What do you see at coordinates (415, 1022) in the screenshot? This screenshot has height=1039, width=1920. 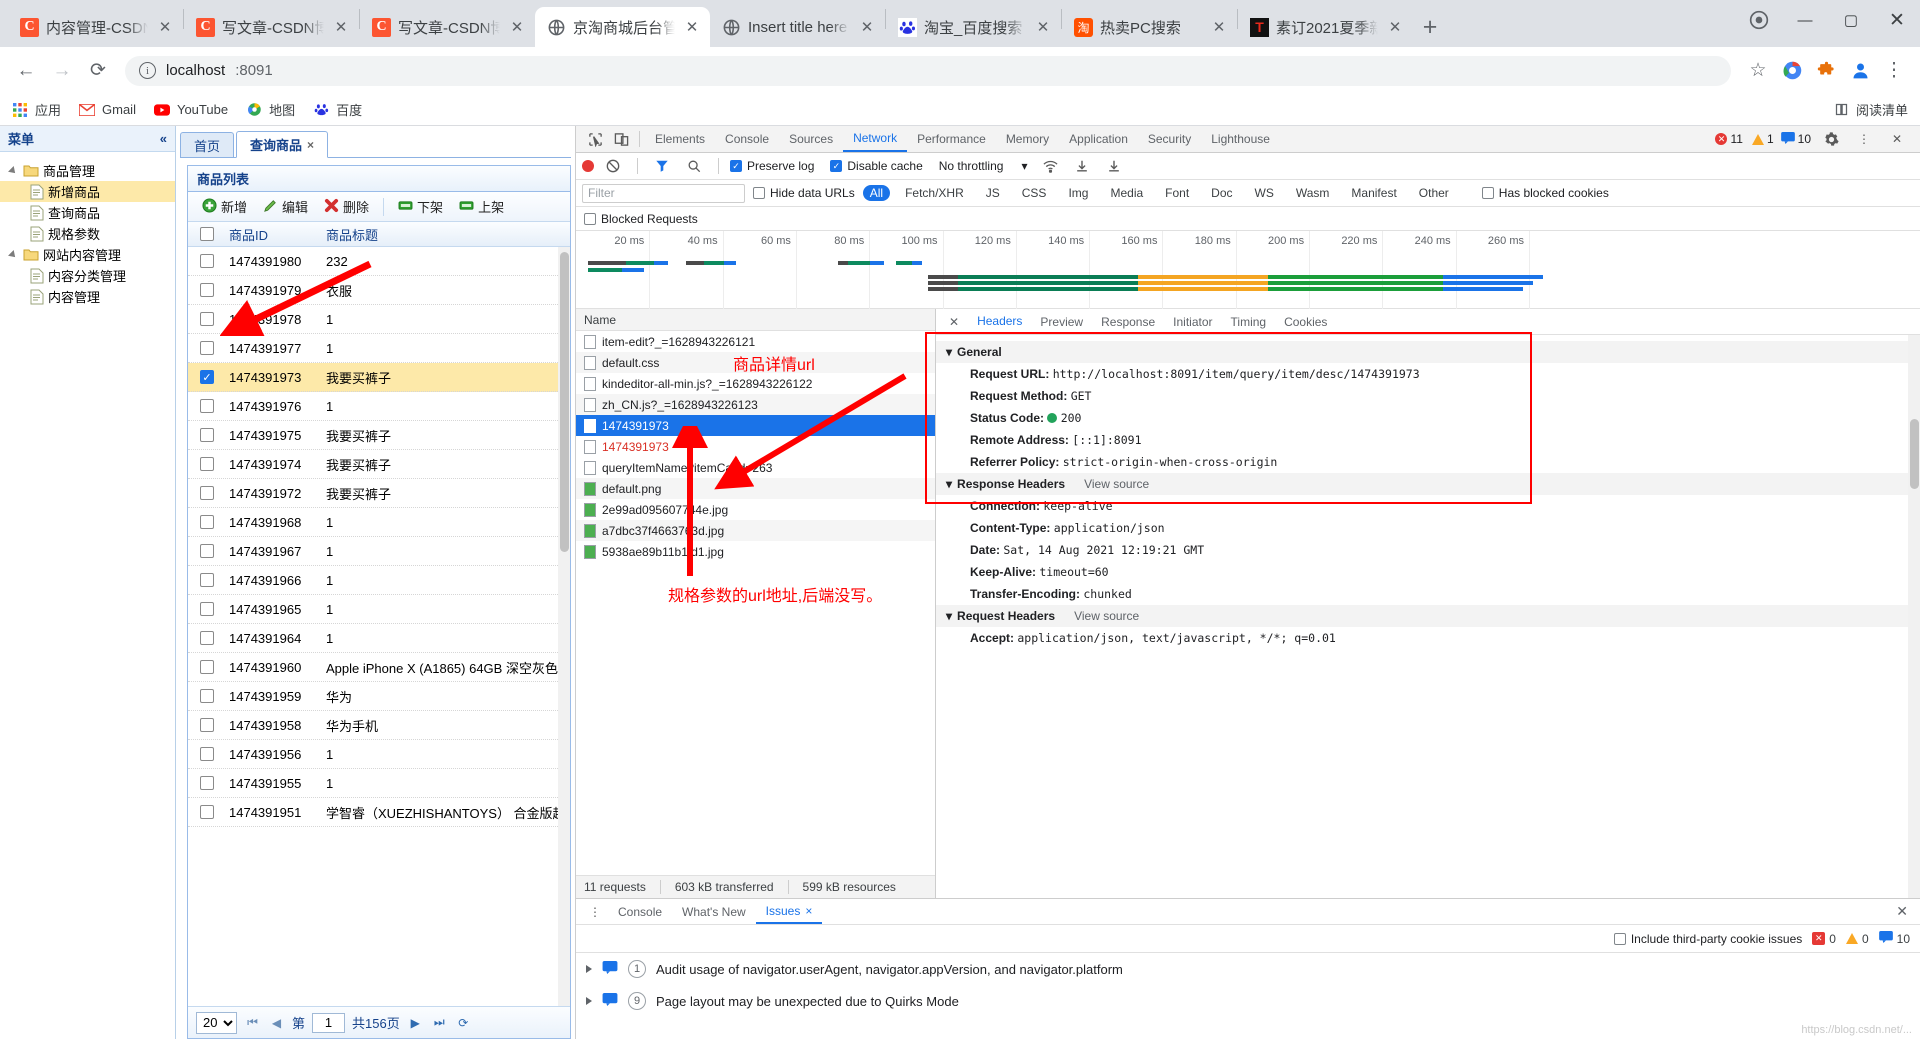 I see `next-page-icon: ▶` at bounding box center [415, 1022].